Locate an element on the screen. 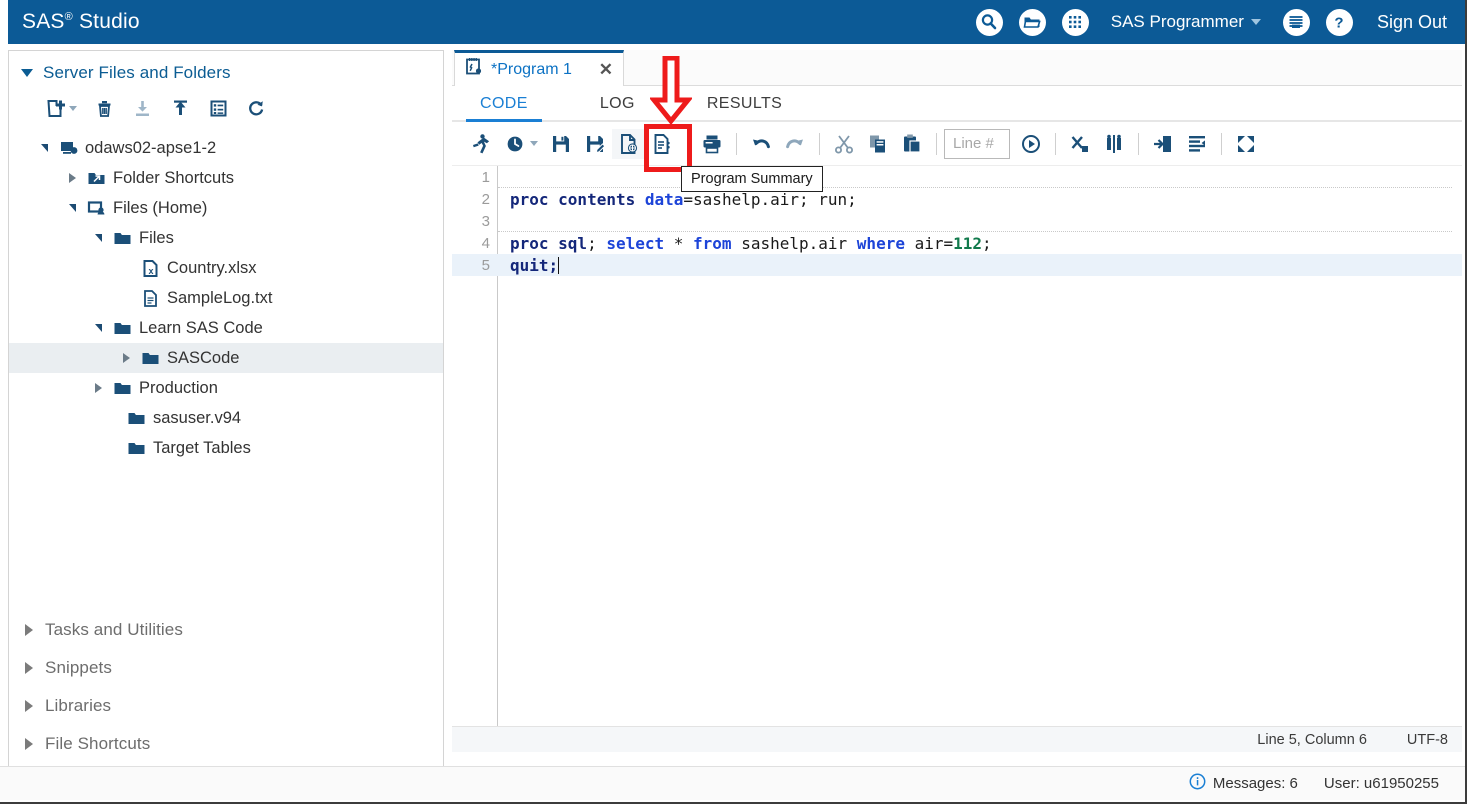  options-lines-icon is located at coordinates (1296, 22).